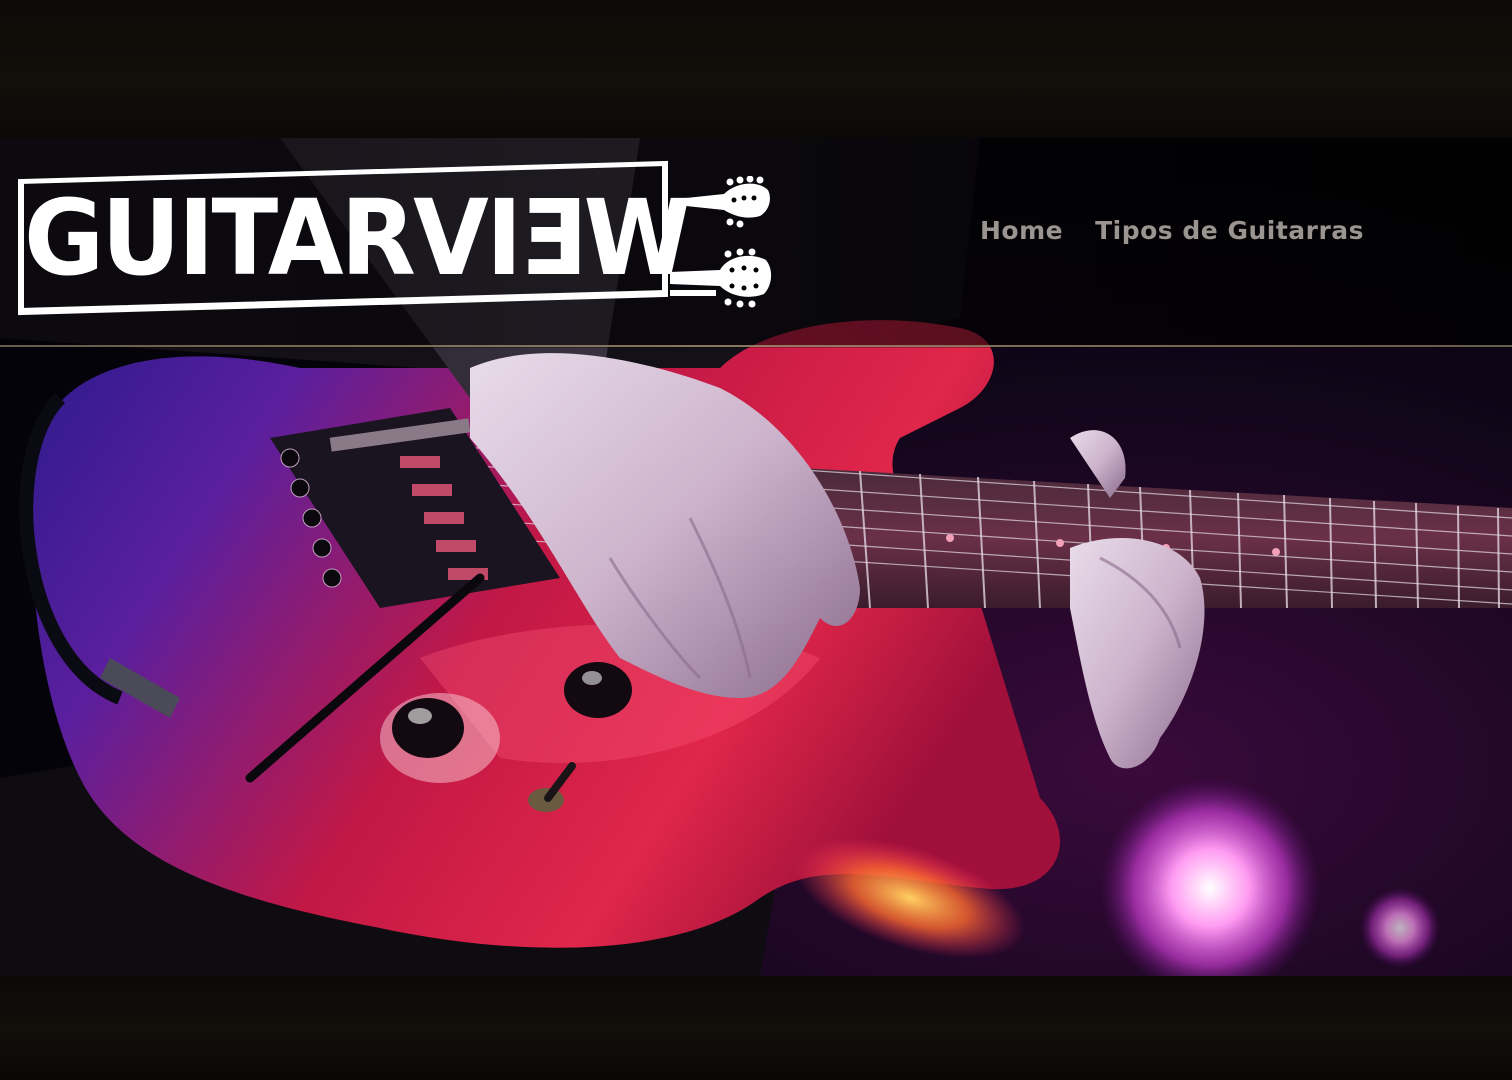  I want to click on logo-wordmark: GUITARVIƎW, so click(357, 238).